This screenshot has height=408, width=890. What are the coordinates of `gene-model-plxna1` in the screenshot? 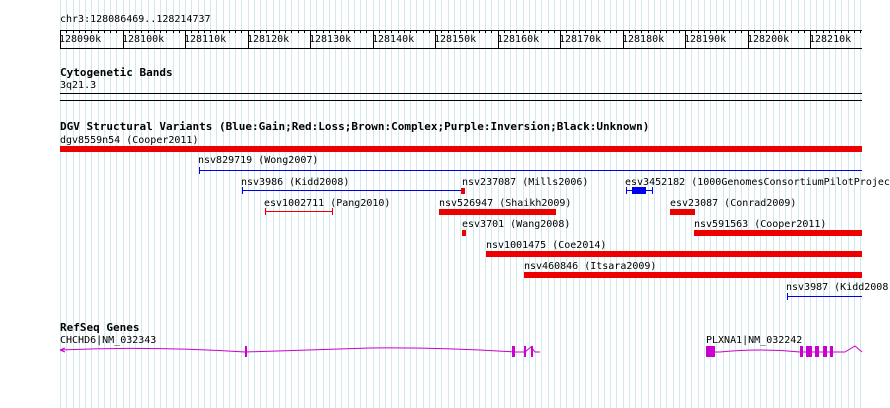 It's located at (784, 349).